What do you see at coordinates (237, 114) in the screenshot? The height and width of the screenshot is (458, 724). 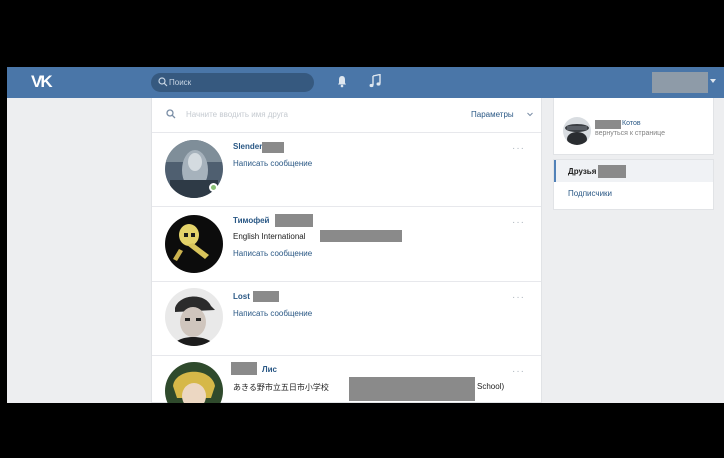 I see `friends-search-placeholder: Начните вводить имя друга` at bounding box center [237, 114].